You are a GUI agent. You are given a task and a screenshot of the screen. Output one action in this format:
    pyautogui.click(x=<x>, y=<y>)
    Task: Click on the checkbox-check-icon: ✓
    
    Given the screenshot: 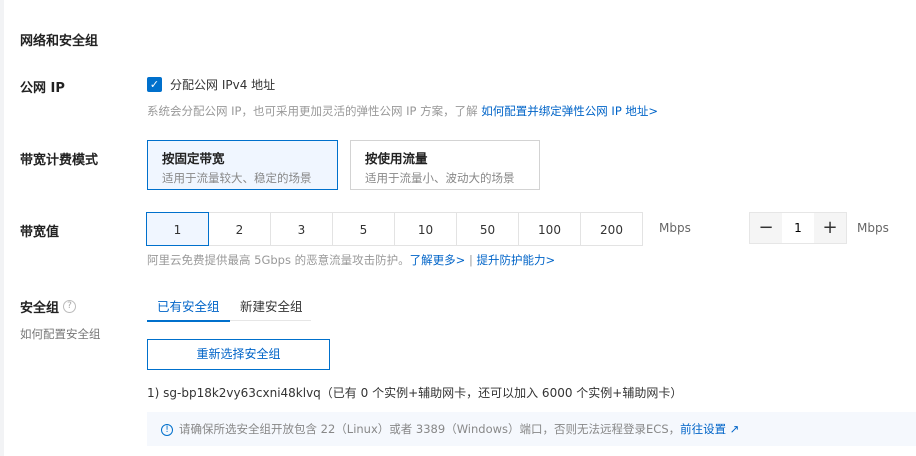 What is the action you would take?
    pyautogui.click(x=154, y=84)
    